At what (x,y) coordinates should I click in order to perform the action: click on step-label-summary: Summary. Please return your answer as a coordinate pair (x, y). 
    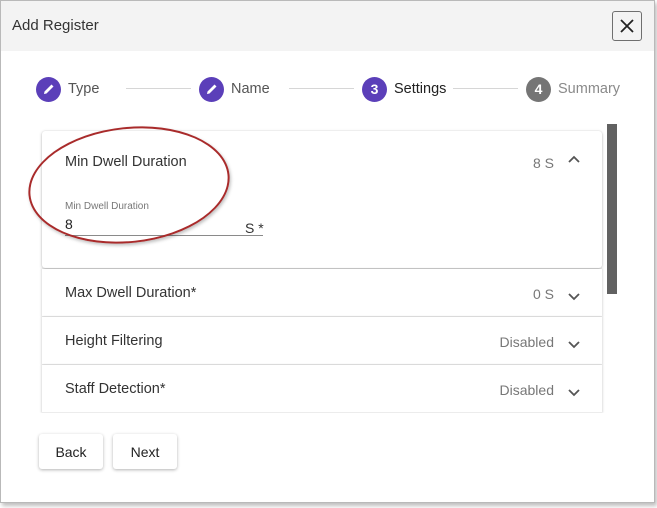
    Looking at the image, I should click on (589, 89).